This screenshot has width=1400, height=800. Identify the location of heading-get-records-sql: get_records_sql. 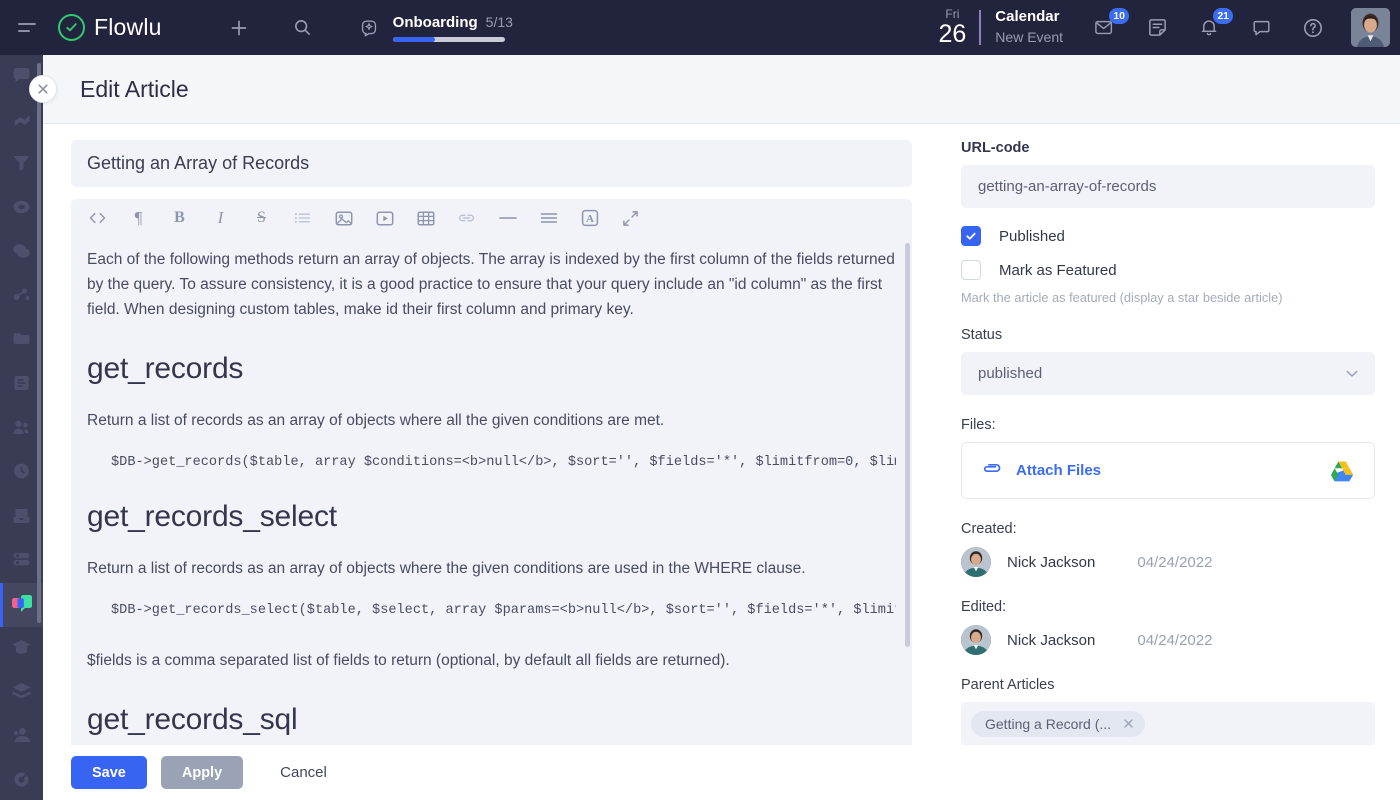
(192, 719).